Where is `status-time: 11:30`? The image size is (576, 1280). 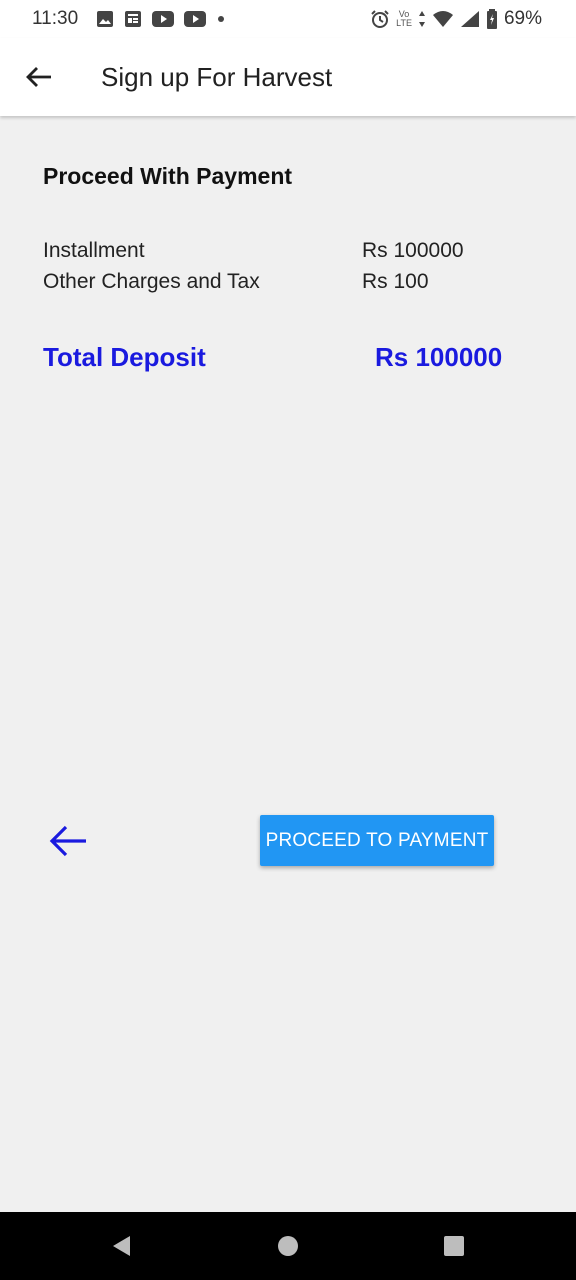
status-time: 11:30 is located at coordinates (55, 18).